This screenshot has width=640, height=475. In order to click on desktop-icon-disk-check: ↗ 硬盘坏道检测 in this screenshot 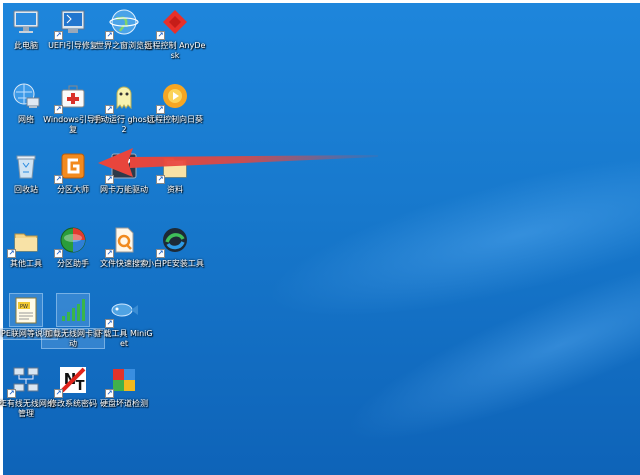, I will do `click(124, 386)`.